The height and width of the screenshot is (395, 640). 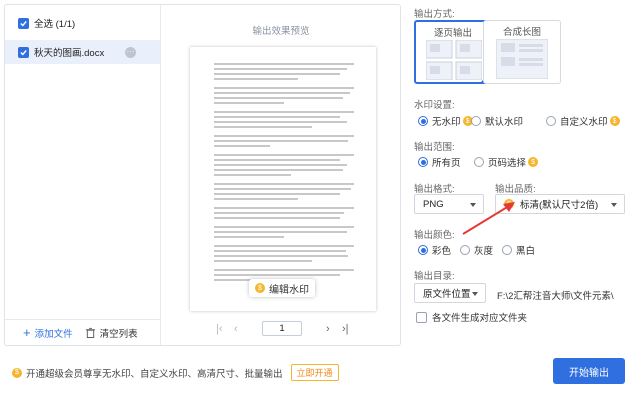 I want to click on range-option-select: 页码选择 $, so click(x=506, y=162).